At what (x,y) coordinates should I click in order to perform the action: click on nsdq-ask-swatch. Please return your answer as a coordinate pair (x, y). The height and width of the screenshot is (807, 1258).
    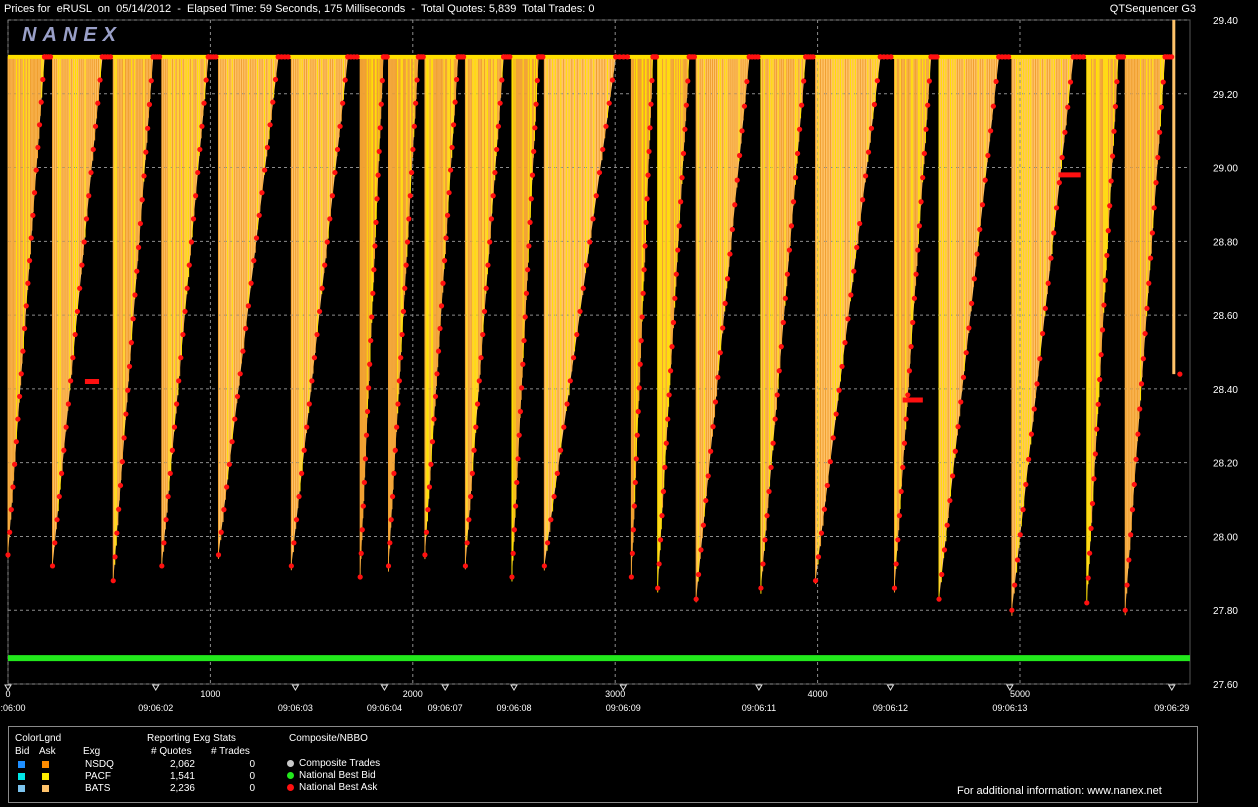
    Looking at the image, I should click on (45, 764).